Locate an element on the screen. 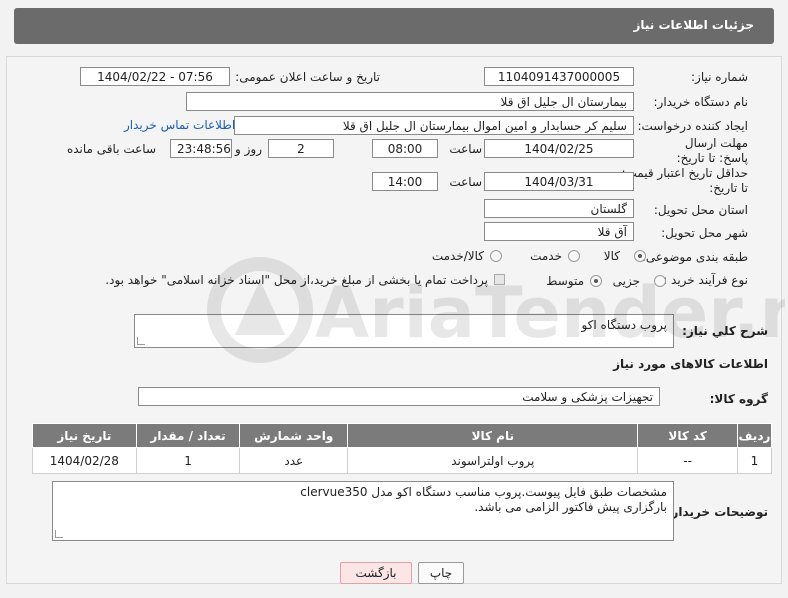  creator-label: ایجاد کننده درخواست: is located at coordinates (692, 126).